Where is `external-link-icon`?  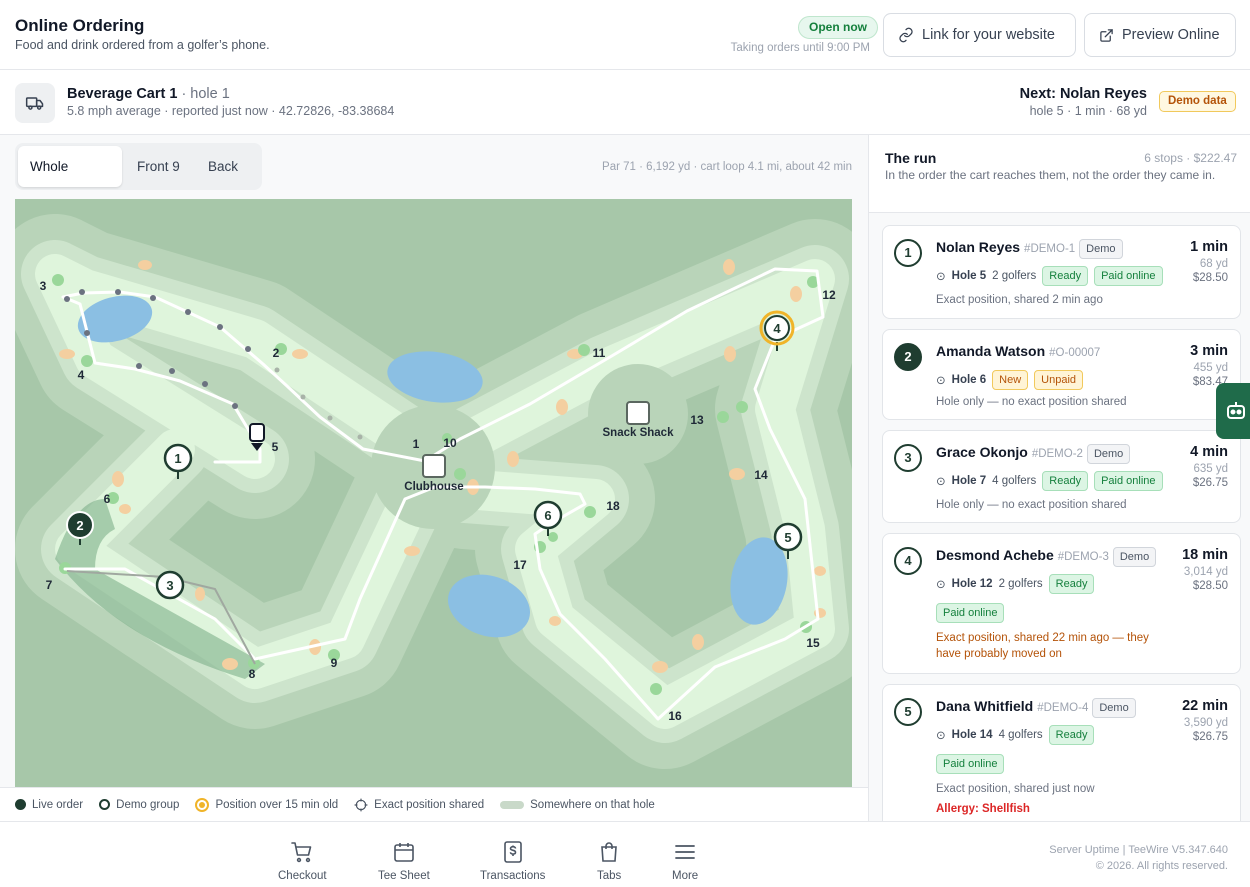
external-link-icon is located at coordinates (1106, 35).